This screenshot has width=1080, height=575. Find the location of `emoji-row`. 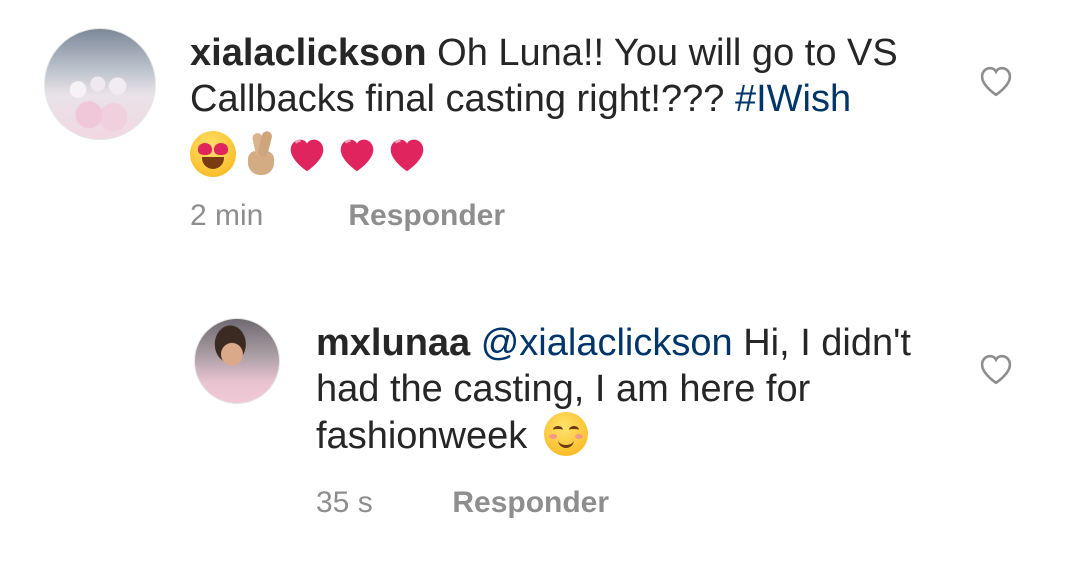

emoji-row is located at coordinates (310, 154).